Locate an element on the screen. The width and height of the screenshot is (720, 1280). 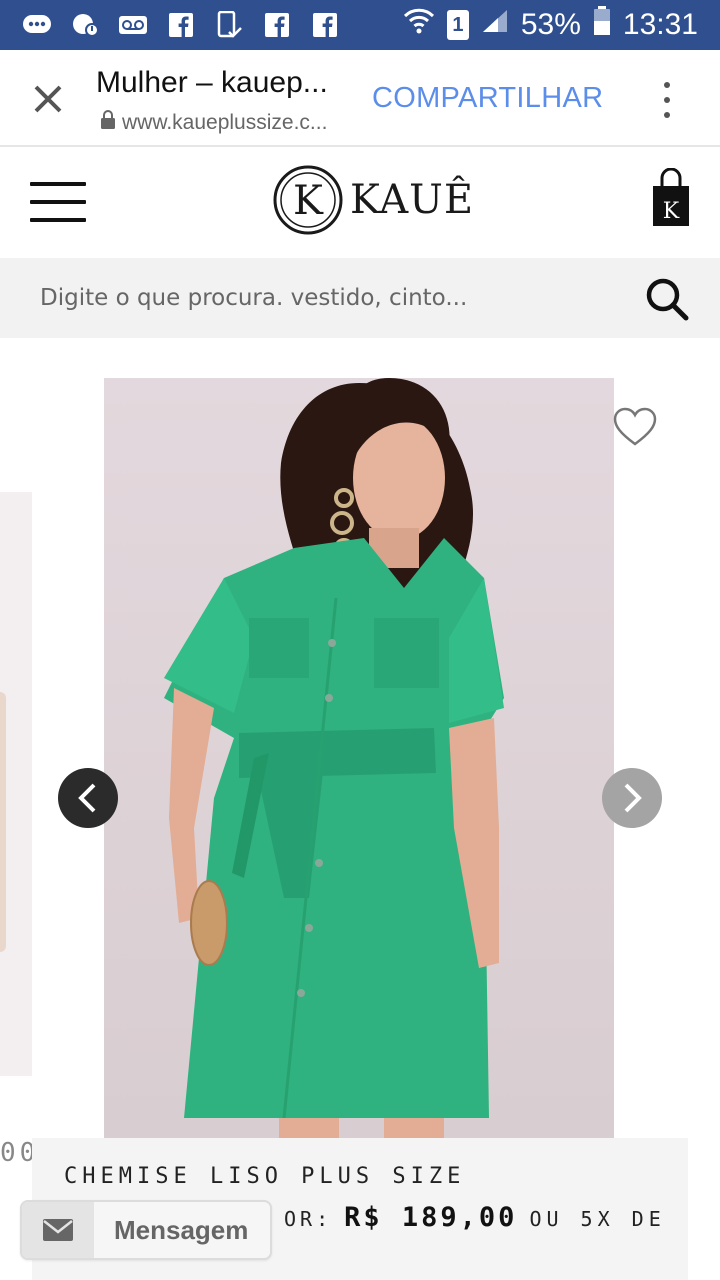
wifi-icon is located at coordinates (419, 25).